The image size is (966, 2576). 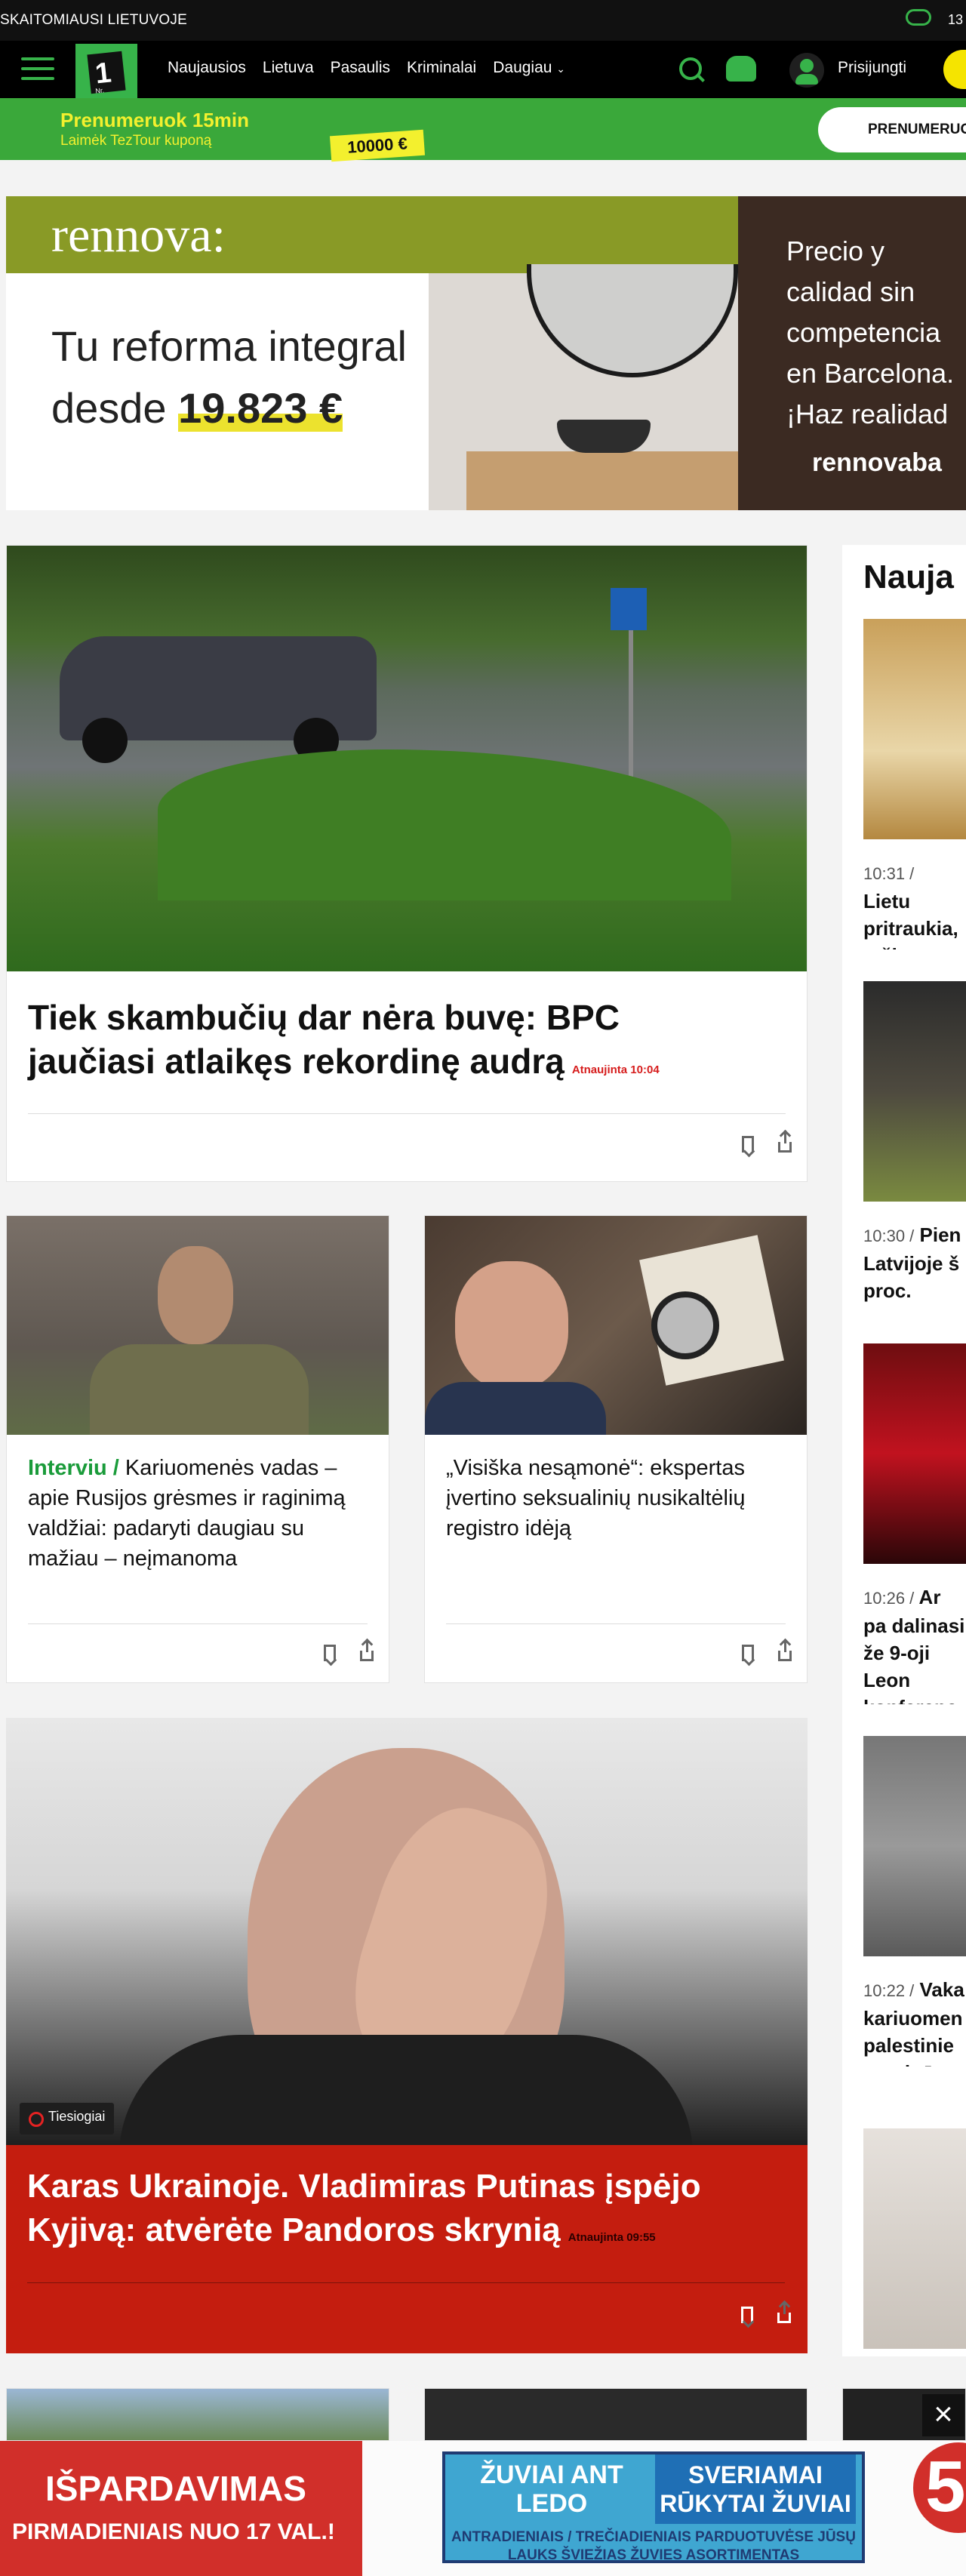 I want to click on article-image-commander, so click(x=198, y=1325).